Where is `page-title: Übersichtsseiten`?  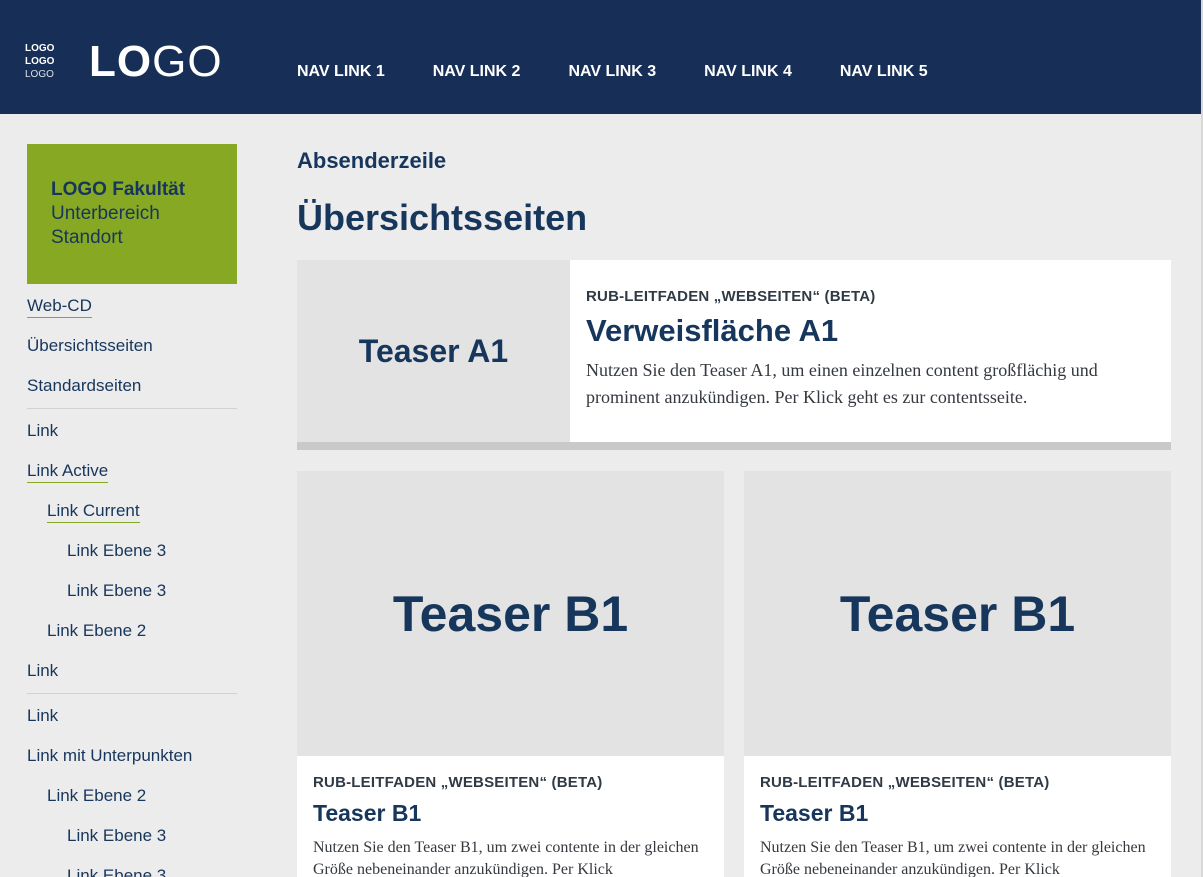 page-title: Übersichtsseiten is located at coordinates (442, 217).